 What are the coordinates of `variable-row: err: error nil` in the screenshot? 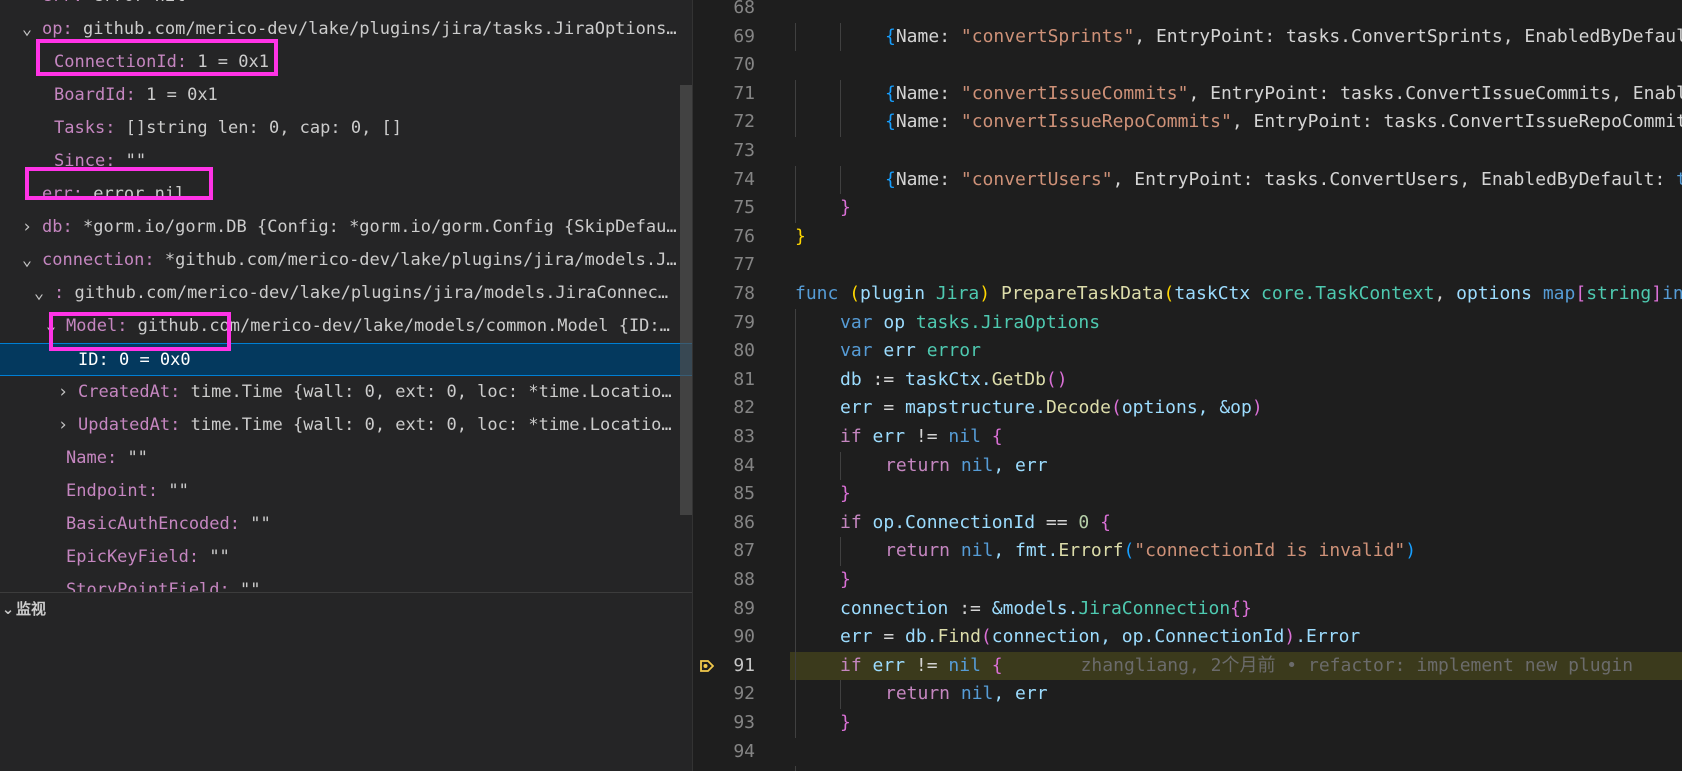 It's located at (346, 6).